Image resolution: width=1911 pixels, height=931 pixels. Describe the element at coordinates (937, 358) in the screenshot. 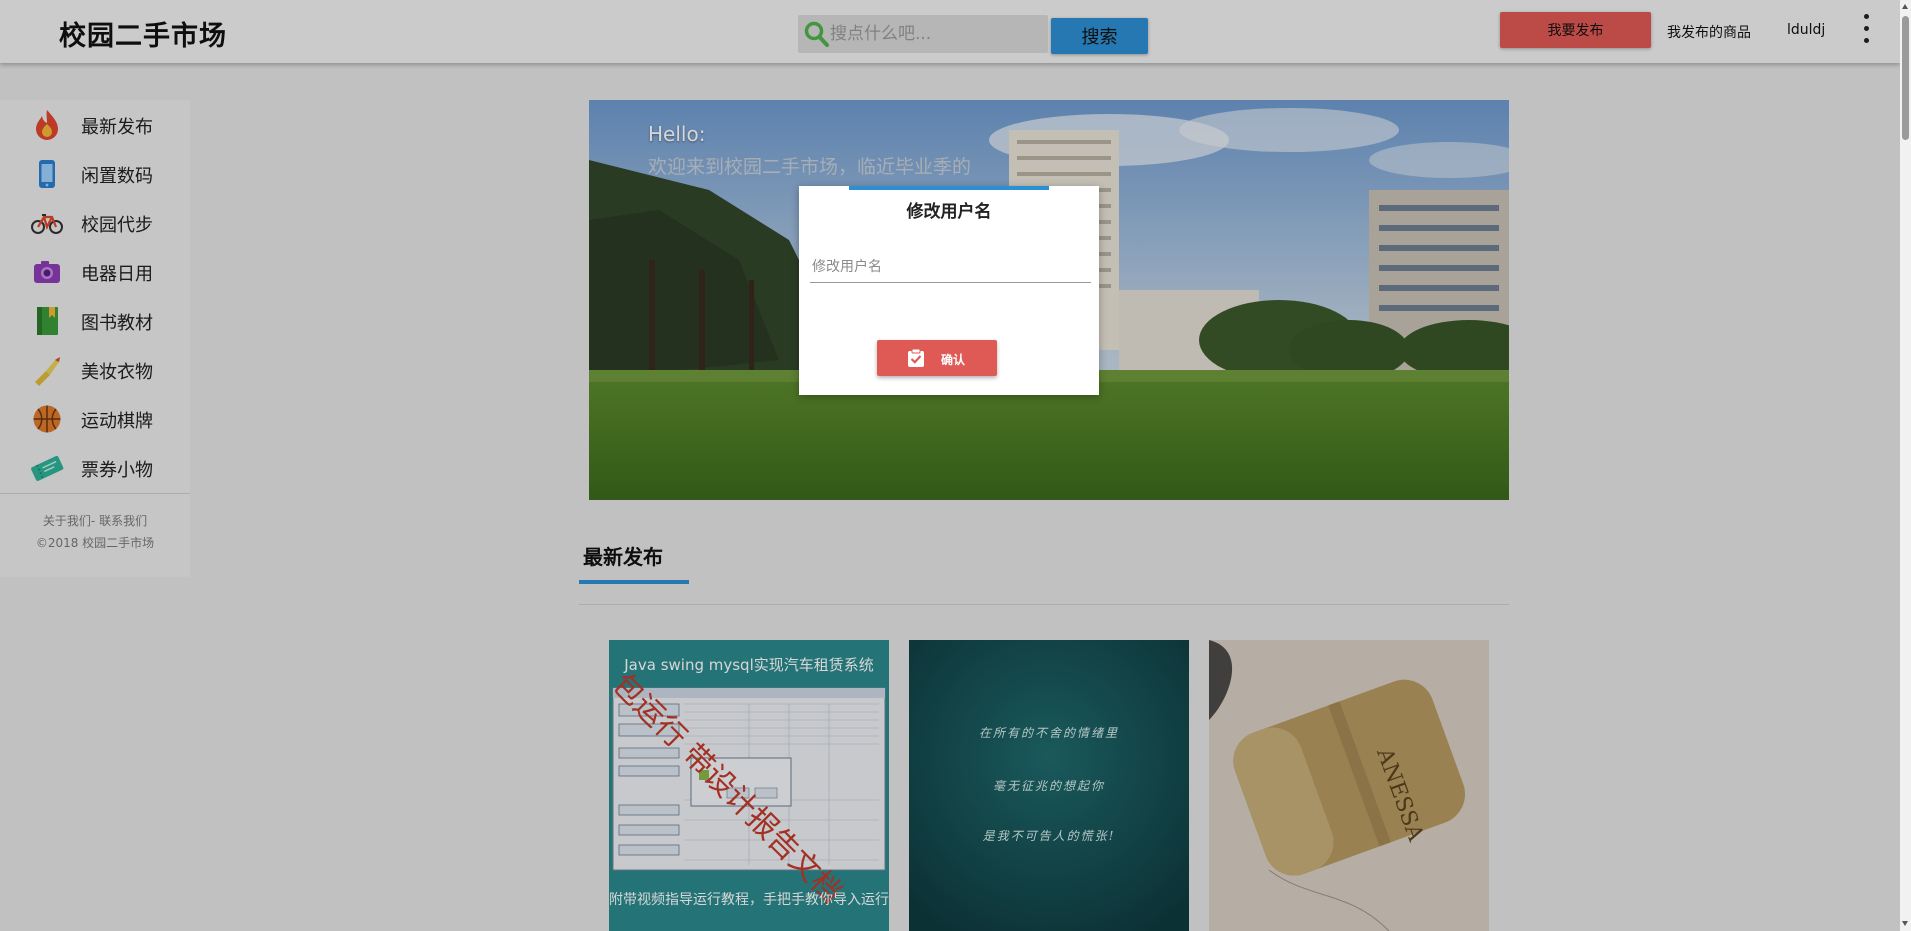

I see `confirm-button: 确认` at that location.